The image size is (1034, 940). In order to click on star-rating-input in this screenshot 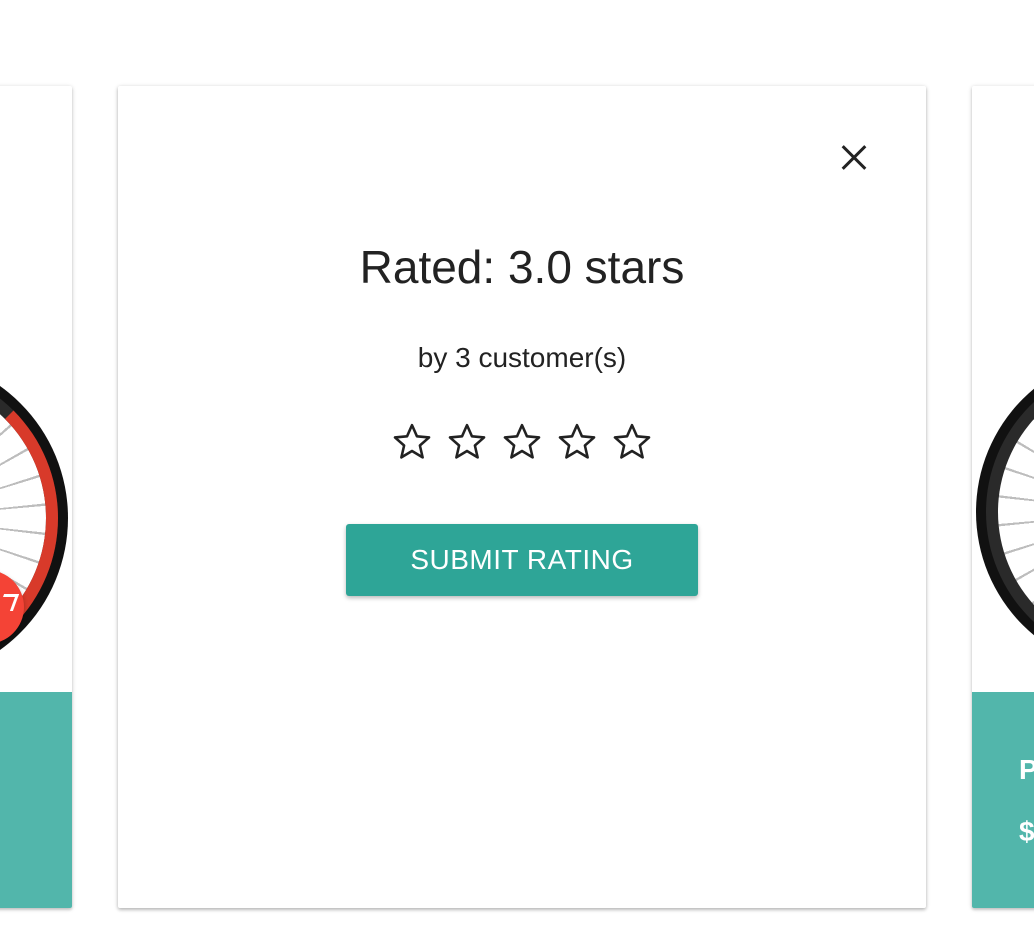, I will do `click(522, 442)`.